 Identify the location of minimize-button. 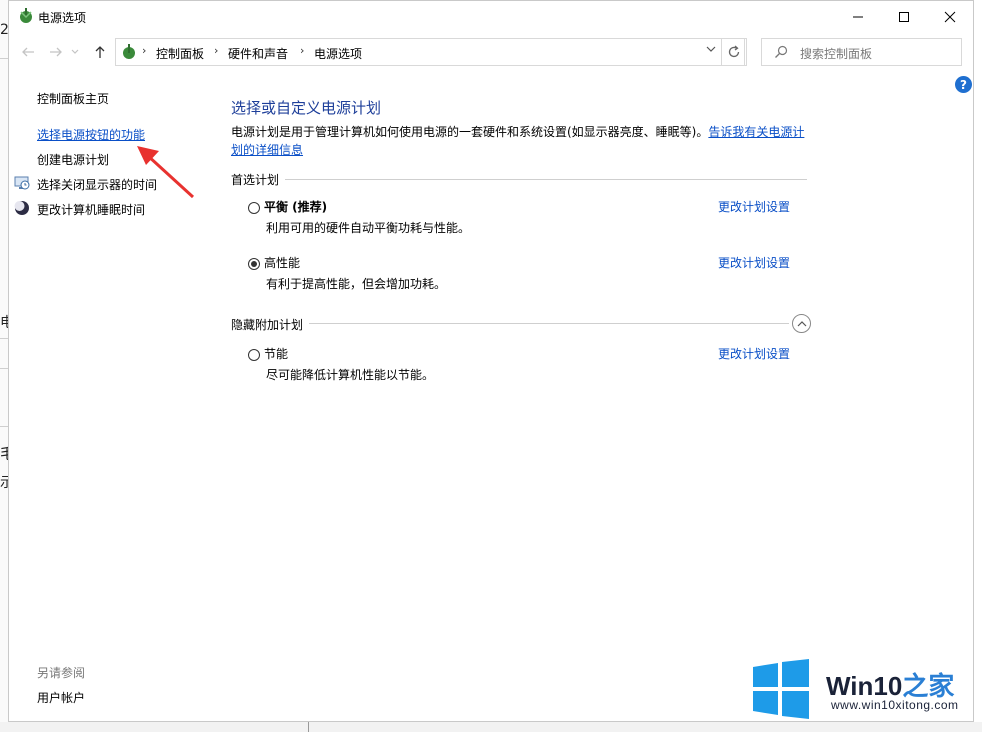
(858, 16).